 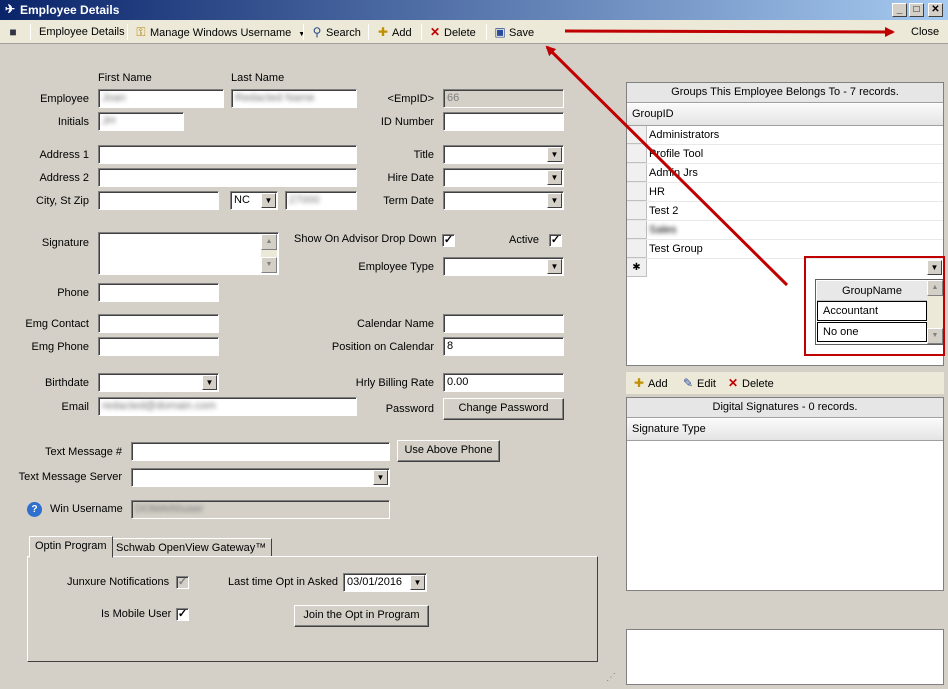 I want to click on groupid-column-header: GroupID, so click(x=785, y=115).